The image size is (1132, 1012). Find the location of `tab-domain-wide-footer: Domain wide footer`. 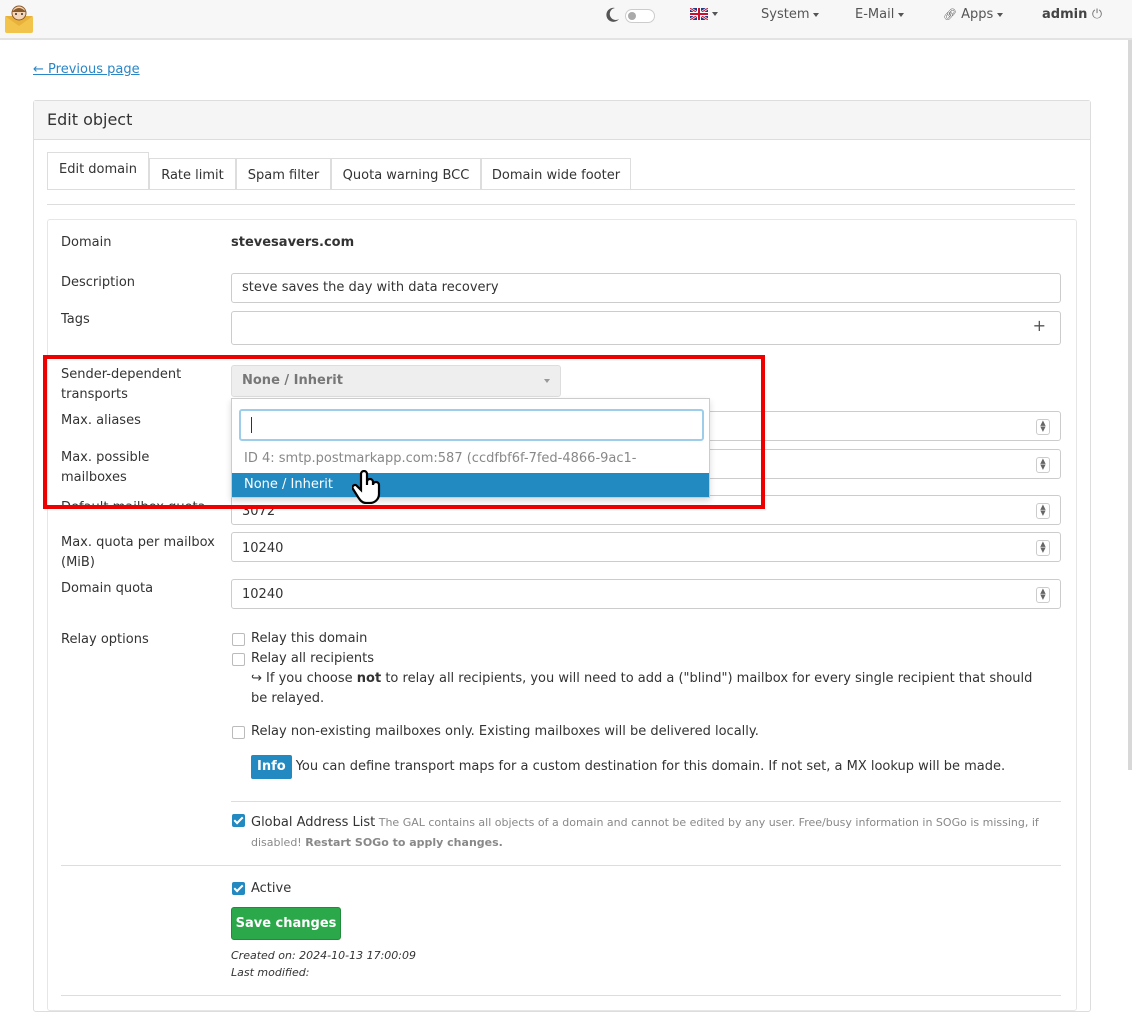

tab-domain-wide-footer: Domain wide footer is located at coordinates (556, 174).